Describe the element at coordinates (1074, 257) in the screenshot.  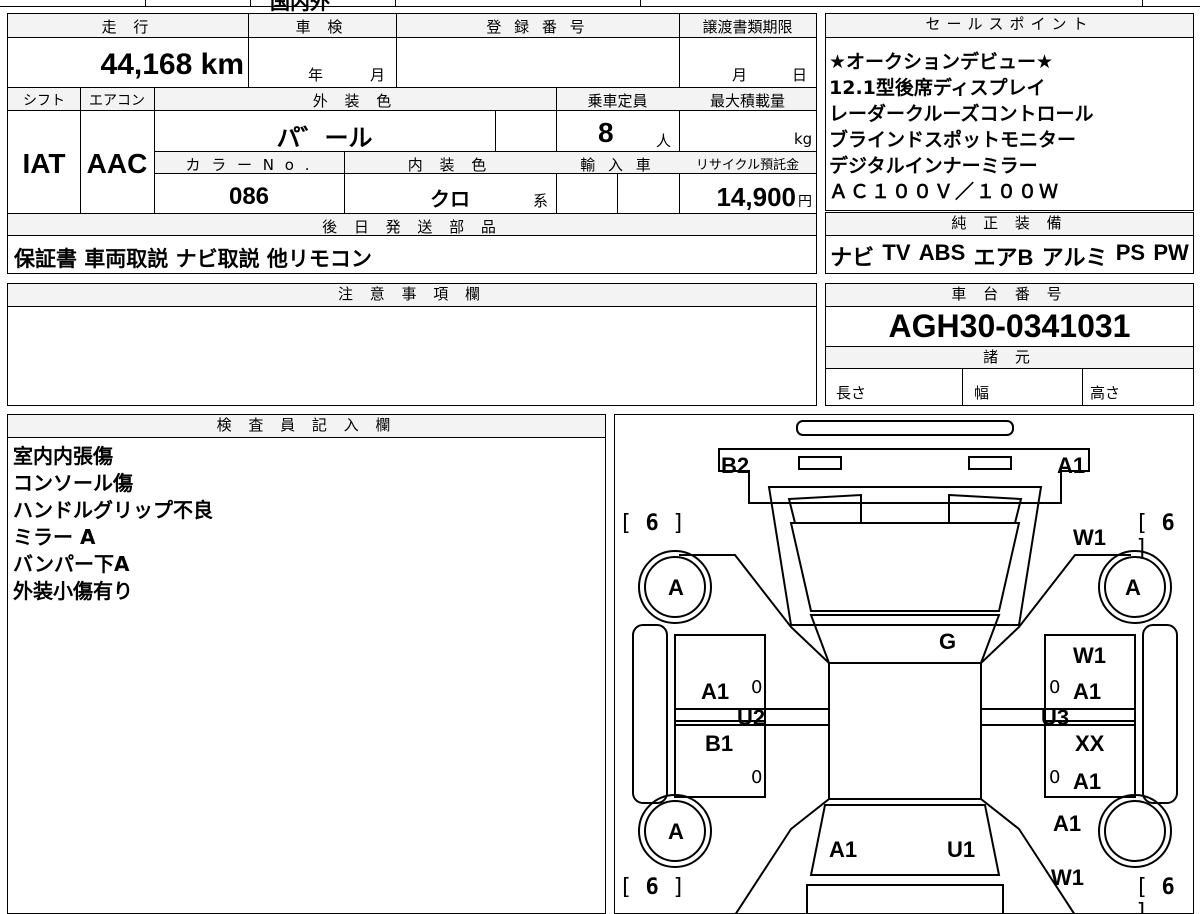
I see `equipment-item: アルミ` at that location.